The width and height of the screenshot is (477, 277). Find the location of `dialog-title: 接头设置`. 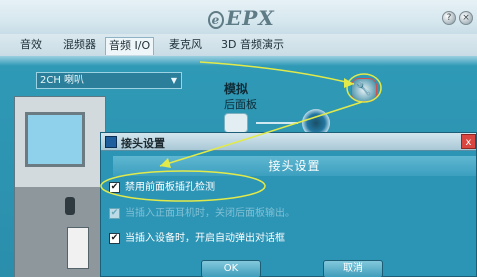

dialog-title: 接头设置 is located at coordinates (143, 143).